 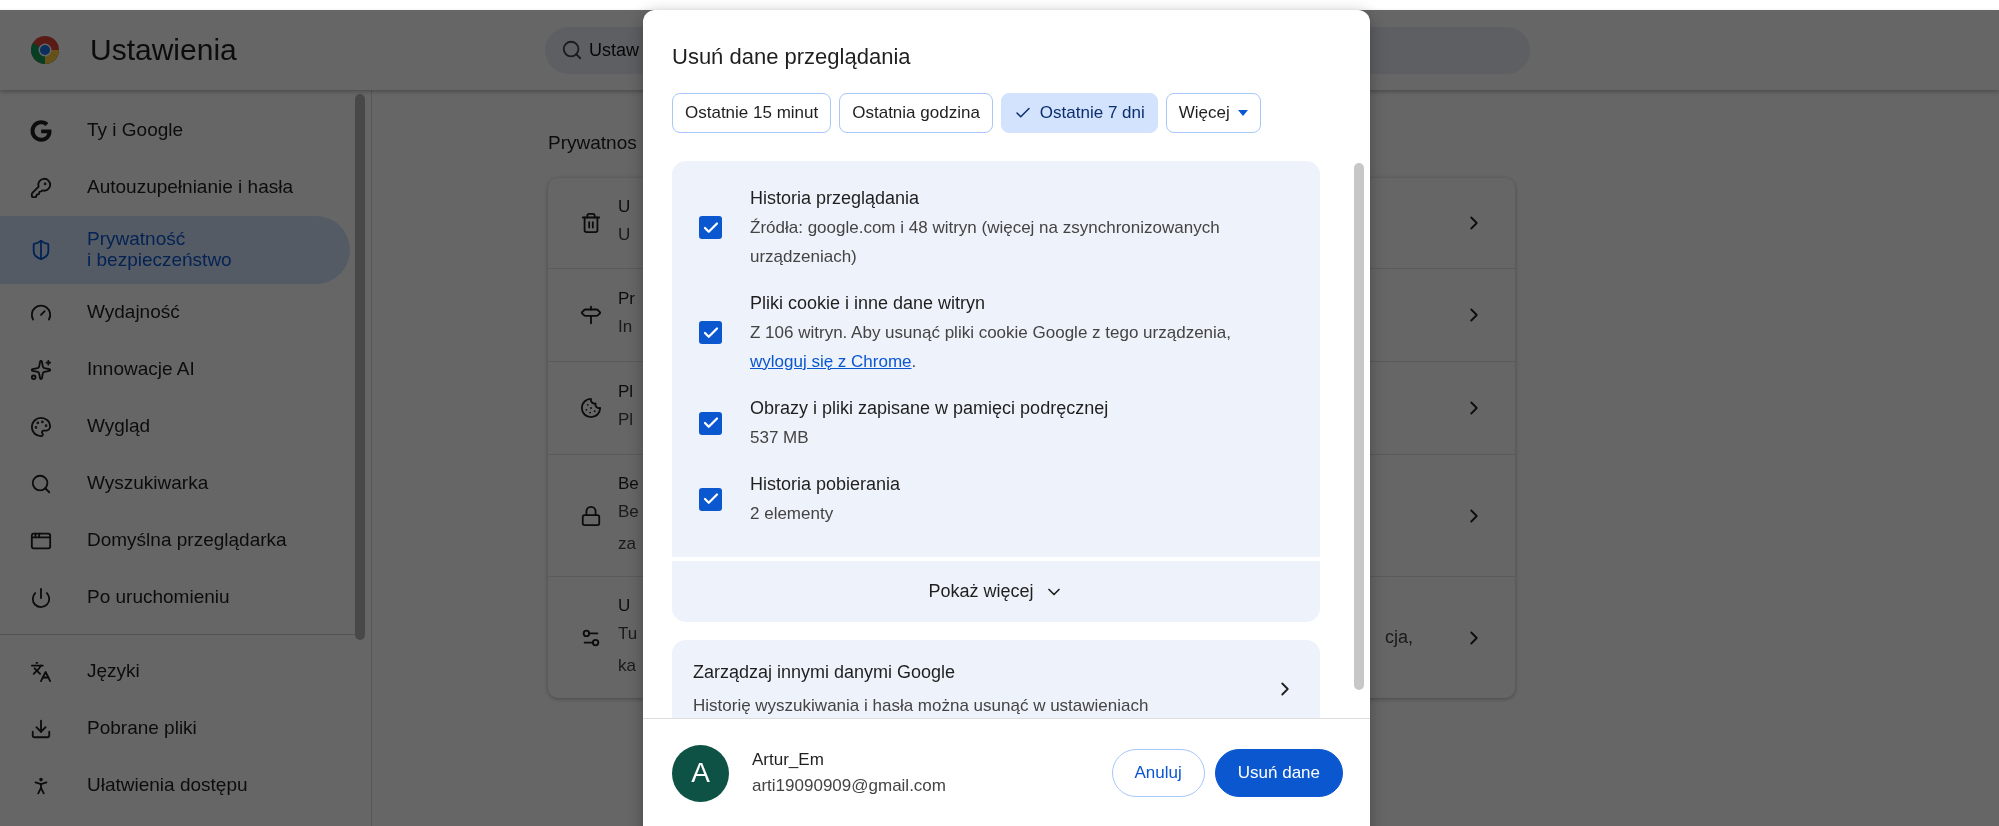 What do you see at coordinates (825, 672) in the screenshot?
I see `manage-title: Zarządzaj innymi danymi Google` at bounding box center [825, 672].